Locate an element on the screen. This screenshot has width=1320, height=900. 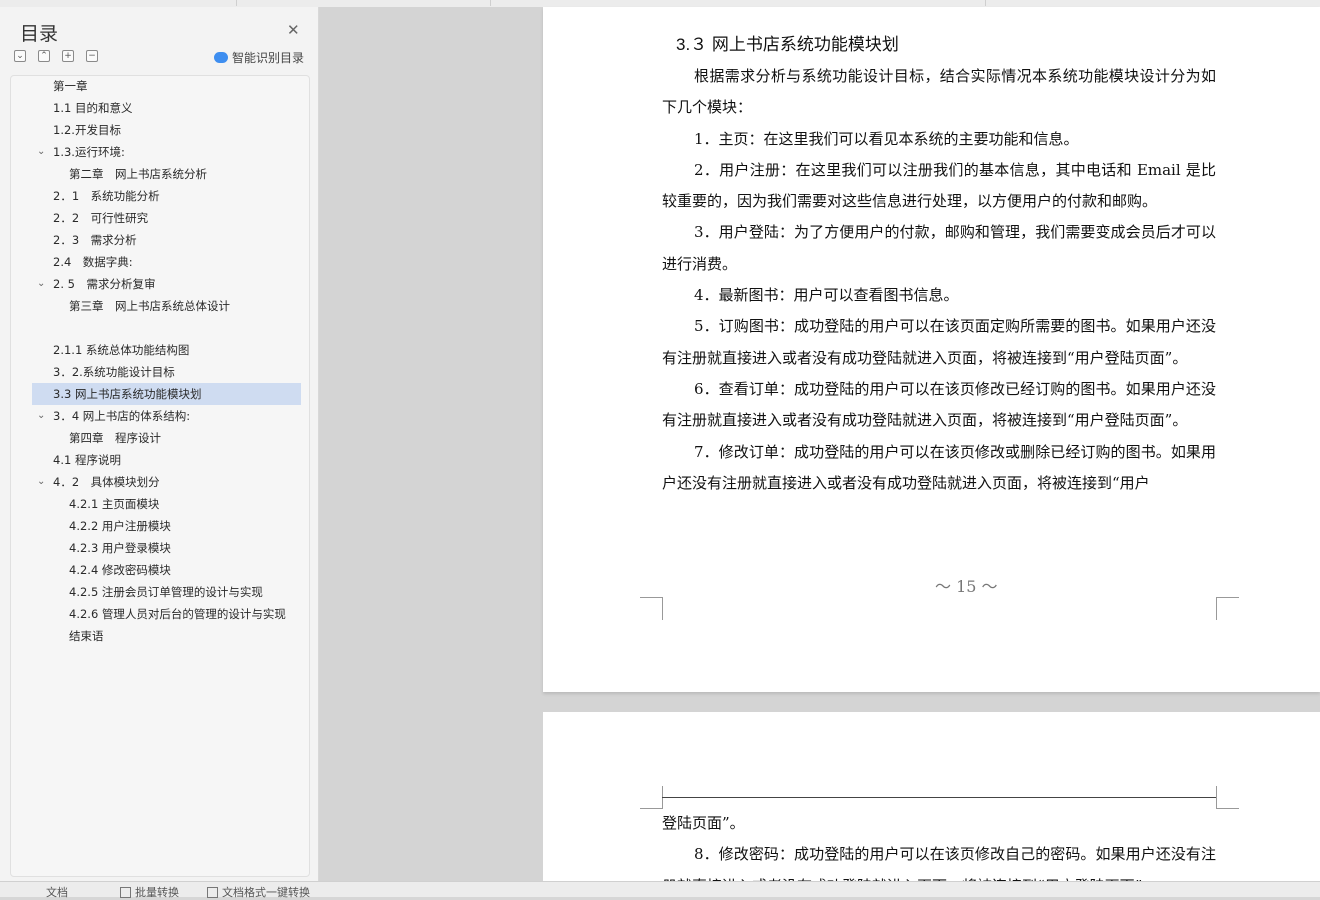
toc-item: 4.2.6 管理人员对后台的管理的设计与实现 is located at coordinates (162, 614).